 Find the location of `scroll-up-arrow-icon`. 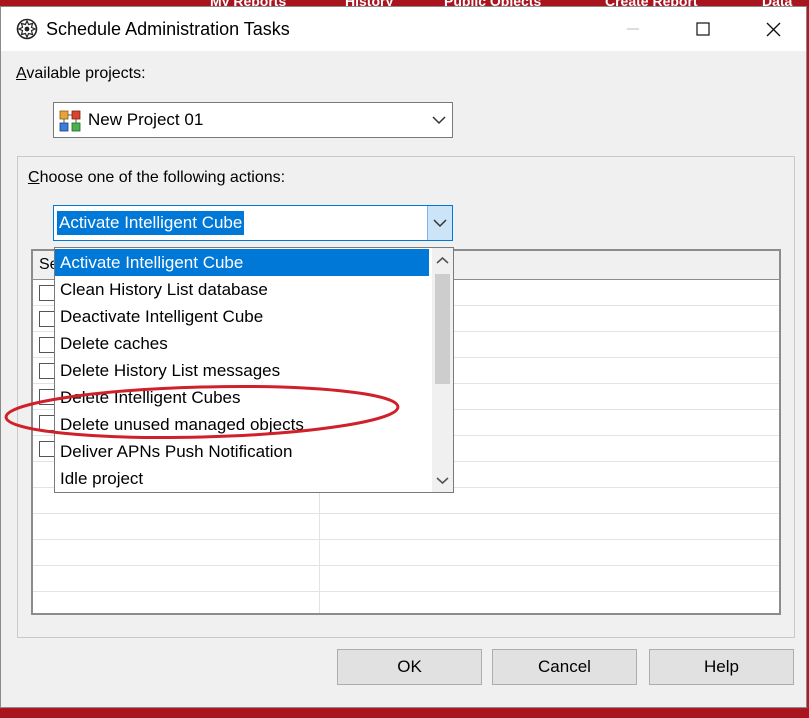

scroll-up-arrow-icon is located at coordinates (442, 260).